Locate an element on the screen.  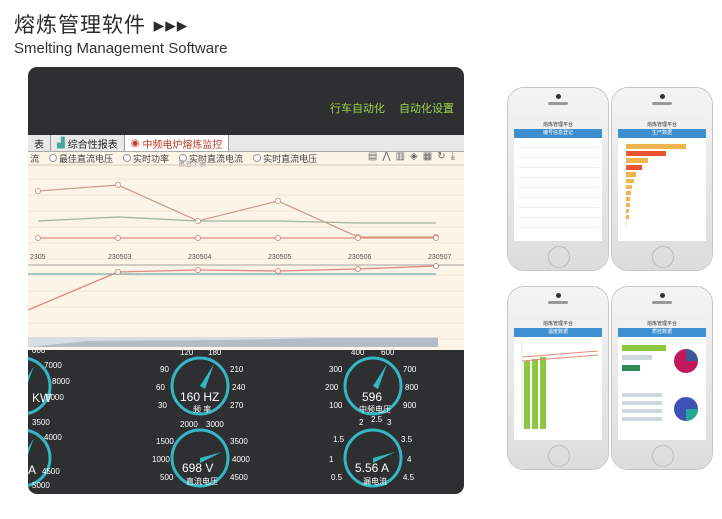
gauge-label: 频 率 is located at coordinates (202, 409).